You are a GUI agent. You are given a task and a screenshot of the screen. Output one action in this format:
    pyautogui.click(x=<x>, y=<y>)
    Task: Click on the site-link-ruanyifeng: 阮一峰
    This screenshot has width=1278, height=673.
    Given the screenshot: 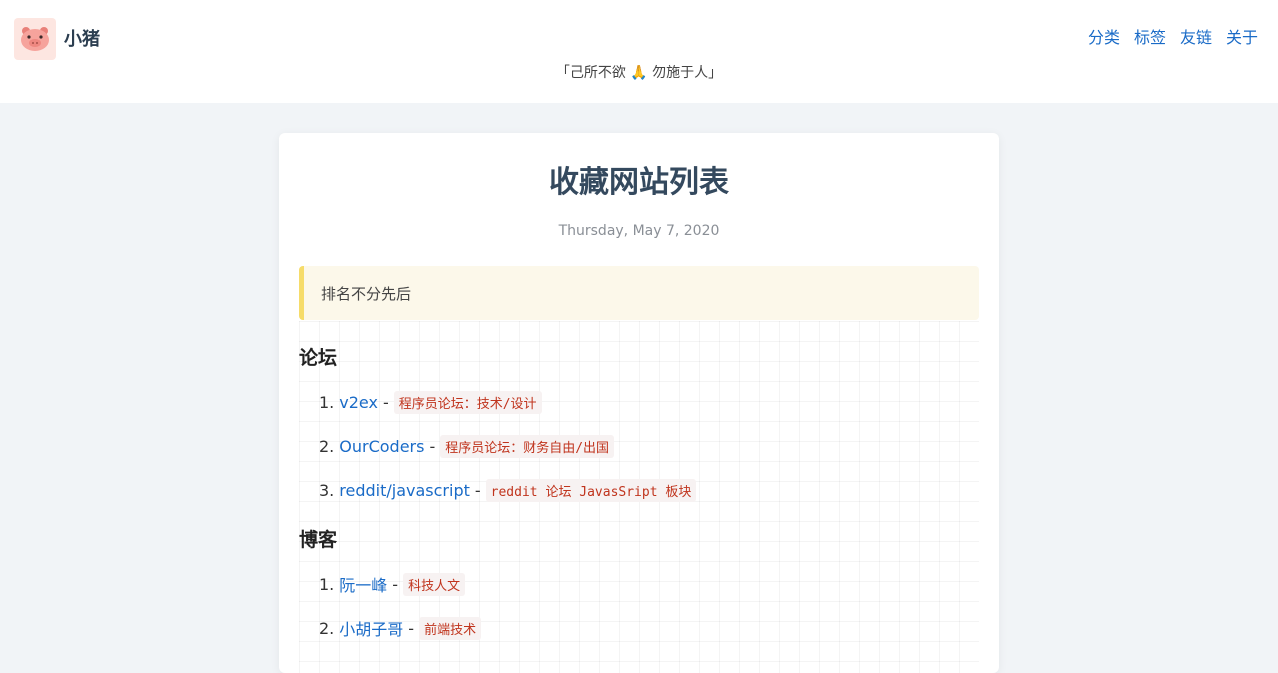 What is the action you would take?
    pyautogui.click(x=363, y=584)
    